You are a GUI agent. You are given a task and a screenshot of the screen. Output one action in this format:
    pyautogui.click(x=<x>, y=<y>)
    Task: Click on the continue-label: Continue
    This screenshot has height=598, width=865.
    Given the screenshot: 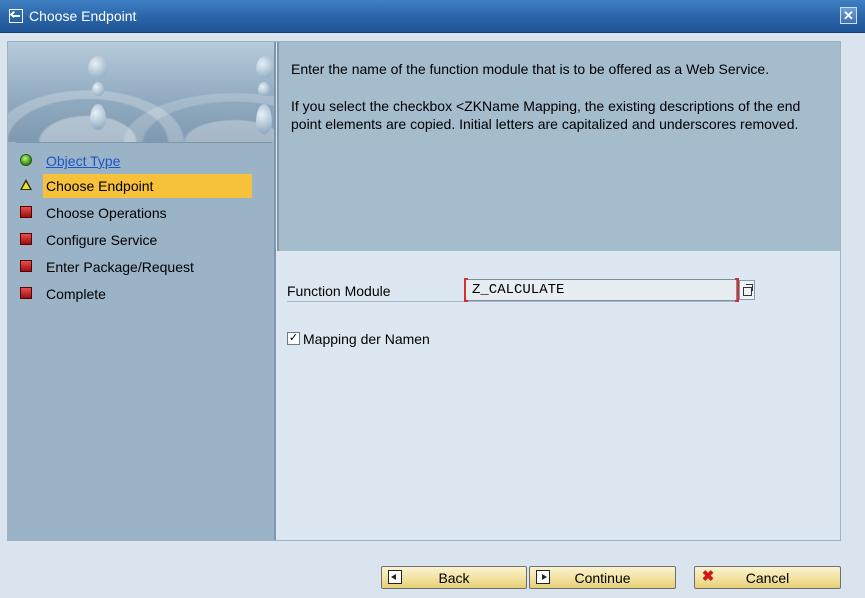 What is the action you would take?
    pyautogui.click(x=602, y=578)
    